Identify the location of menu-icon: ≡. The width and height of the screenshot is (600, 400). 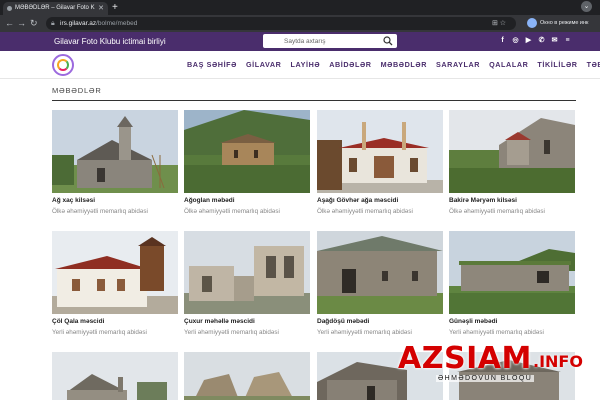
(567, 40).